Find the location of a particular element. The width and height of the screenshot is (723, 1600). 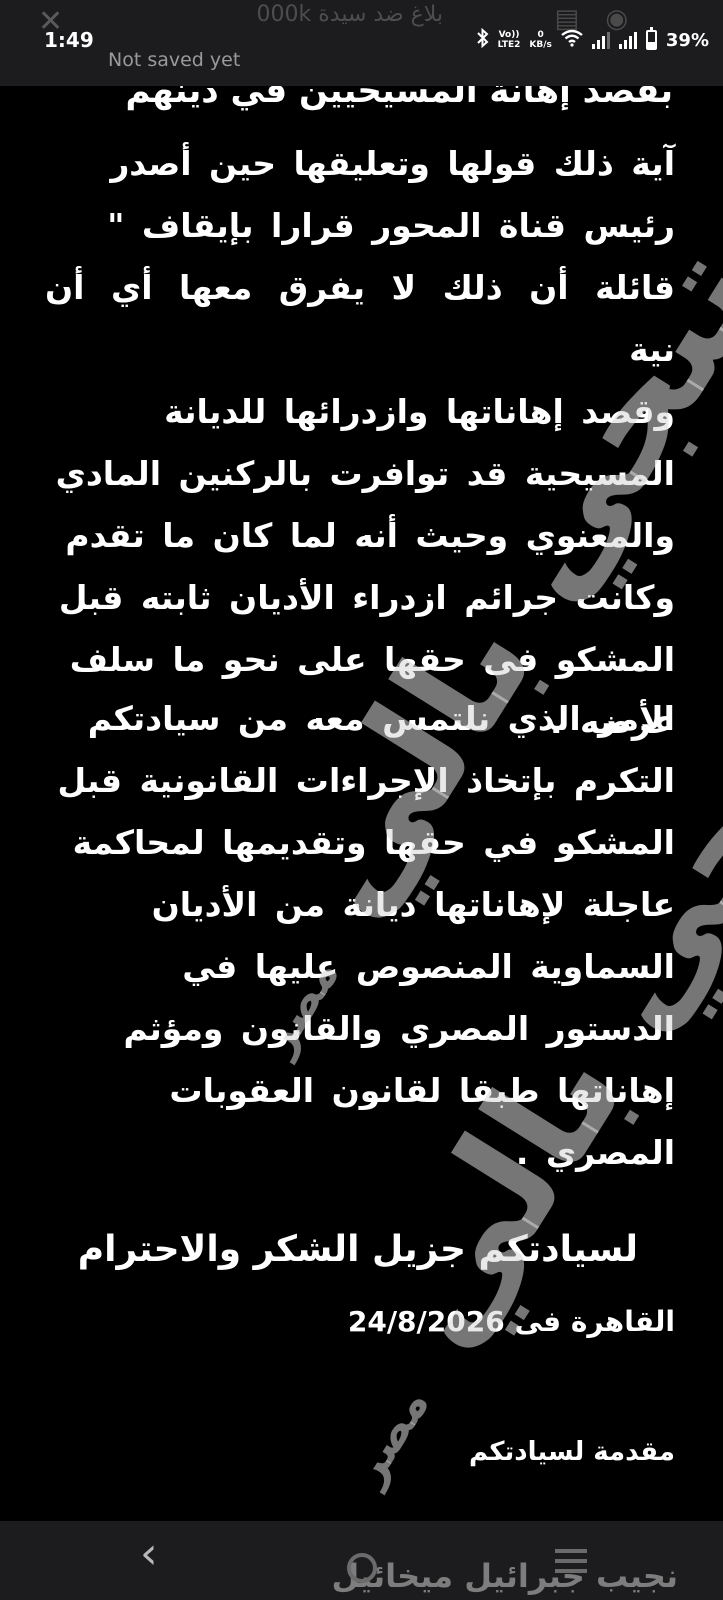

home-icon is located at coordinates (362, 1568).